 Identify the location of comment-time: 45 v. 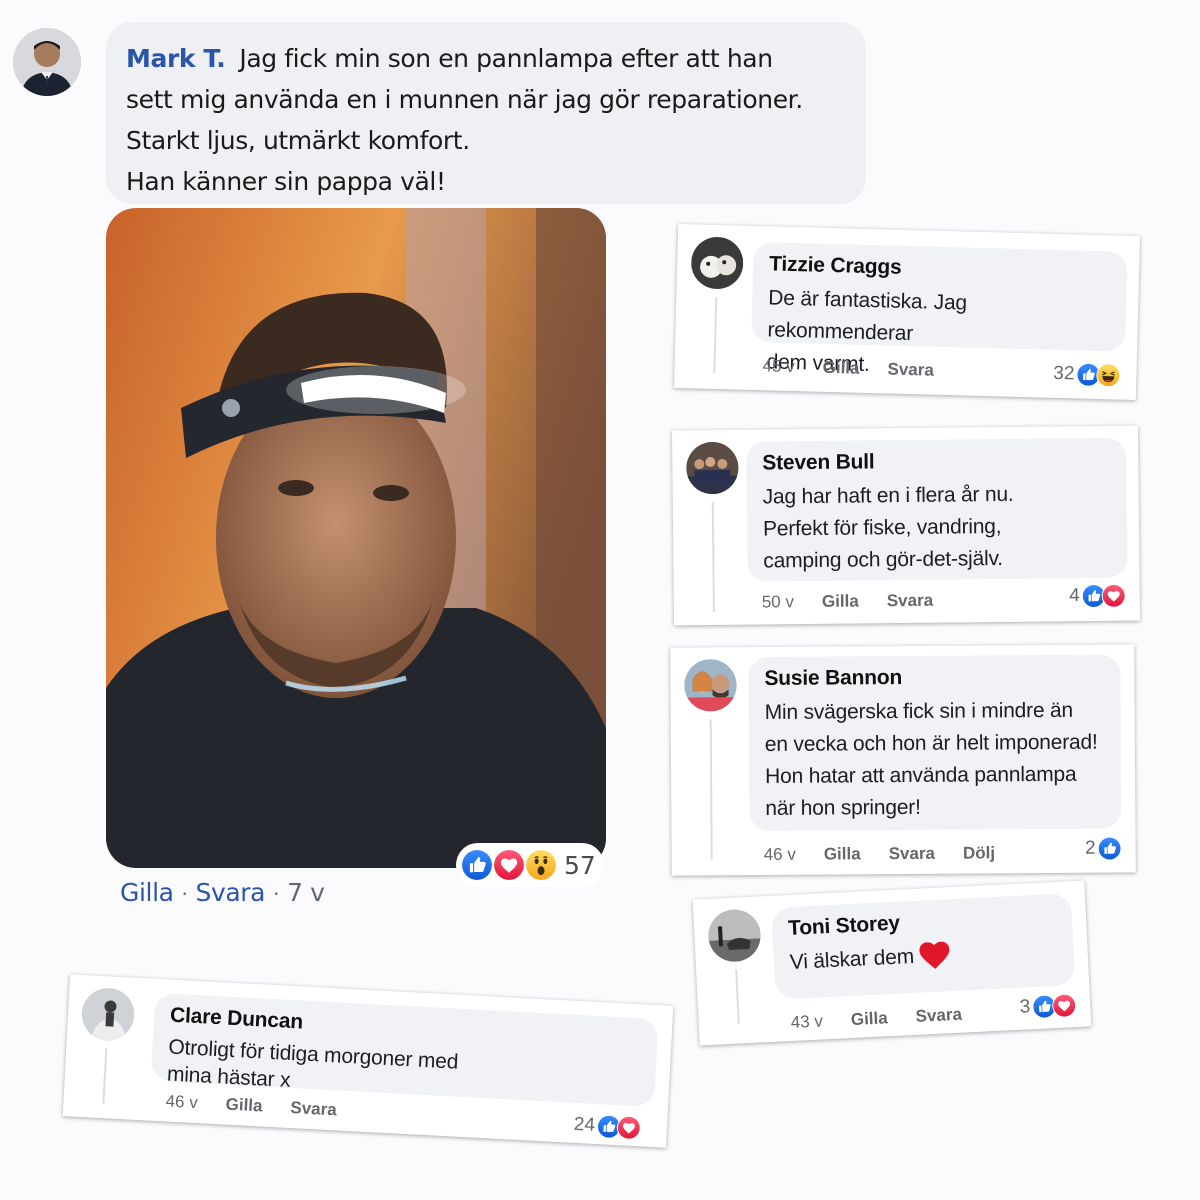
(778, 366).